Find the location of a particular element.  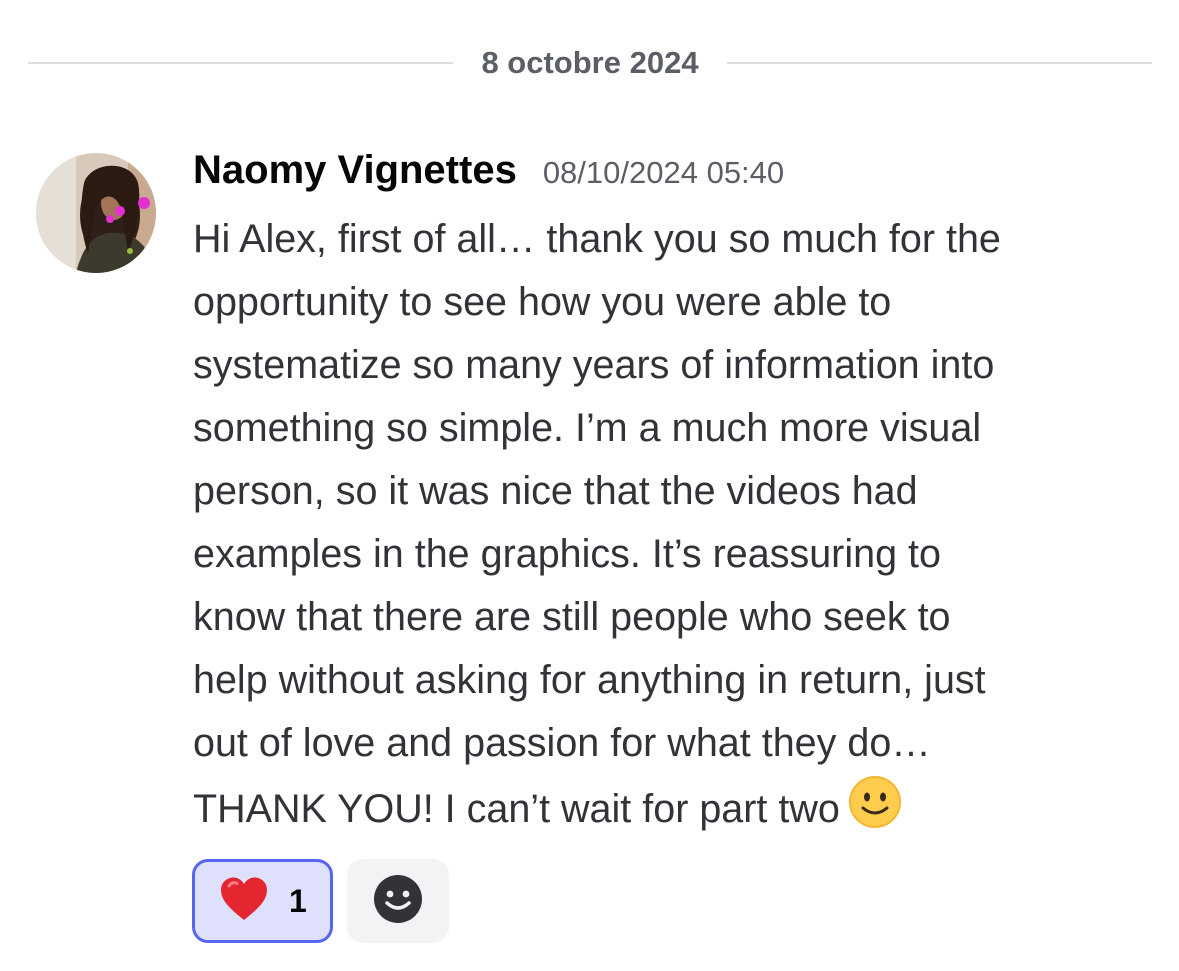

message-line: THANK YOU! I can’t wait for part two is located at coordinates (516, 809).